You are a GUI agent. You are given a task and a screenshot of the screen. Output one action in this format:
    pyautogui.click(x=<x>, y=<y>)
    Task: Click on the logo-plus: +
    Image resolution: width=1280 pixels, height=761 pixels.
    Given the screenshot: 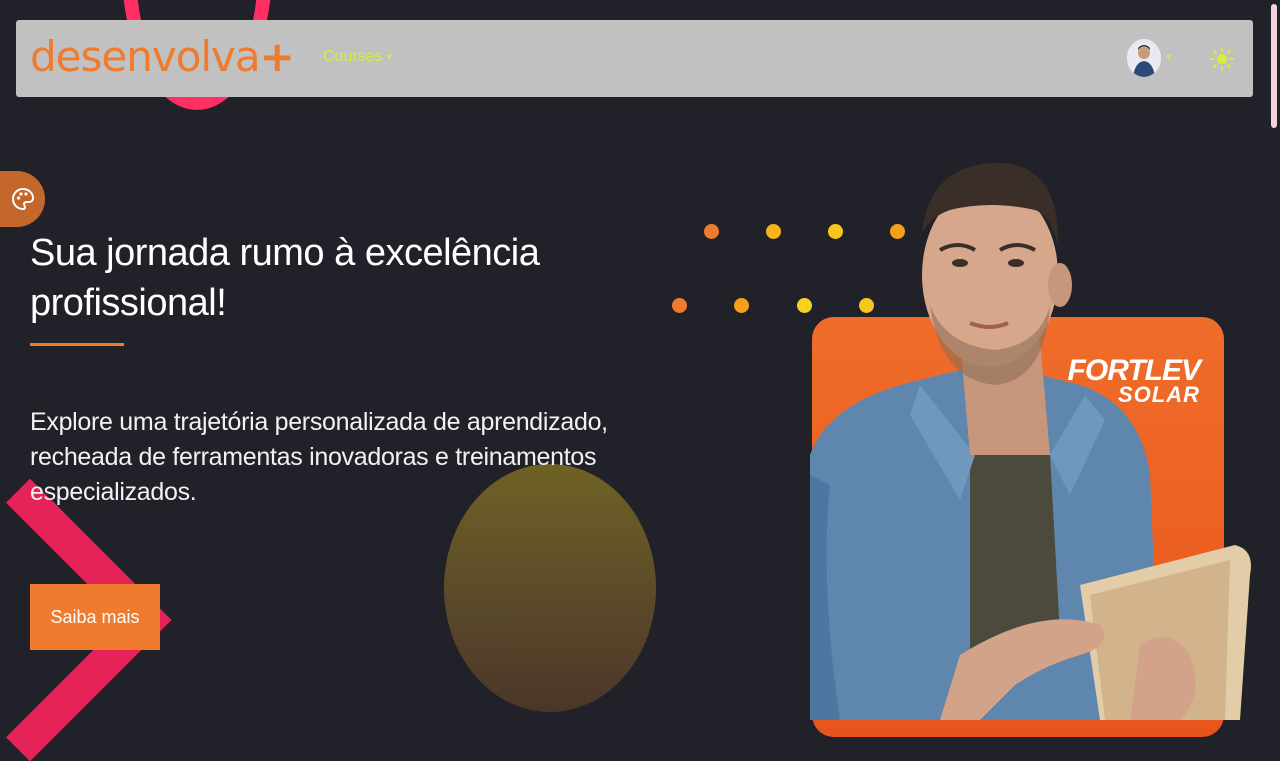 What is the action you would take?
    pyautogui.click(x=277, y=56)
    